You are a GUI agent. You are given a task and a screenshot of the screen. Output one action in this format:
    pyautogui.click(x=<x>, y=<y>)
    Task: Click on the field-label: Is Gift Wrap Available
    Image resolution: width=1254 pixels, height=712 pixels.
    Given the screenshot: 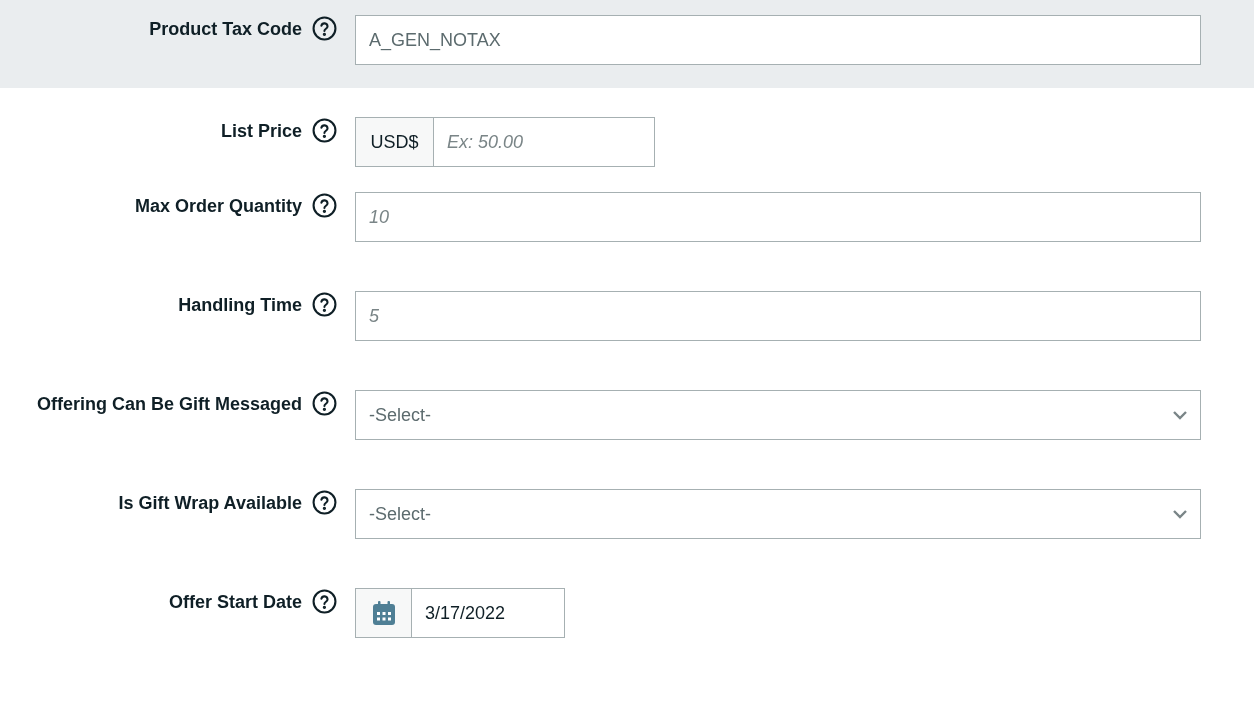 What is the action you would take?
    pyautogui.click(x=210, y=503)
    